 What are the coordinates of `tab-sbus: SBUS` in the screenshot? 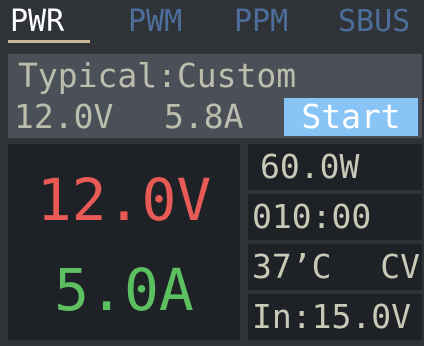 It's located at (374, 22).